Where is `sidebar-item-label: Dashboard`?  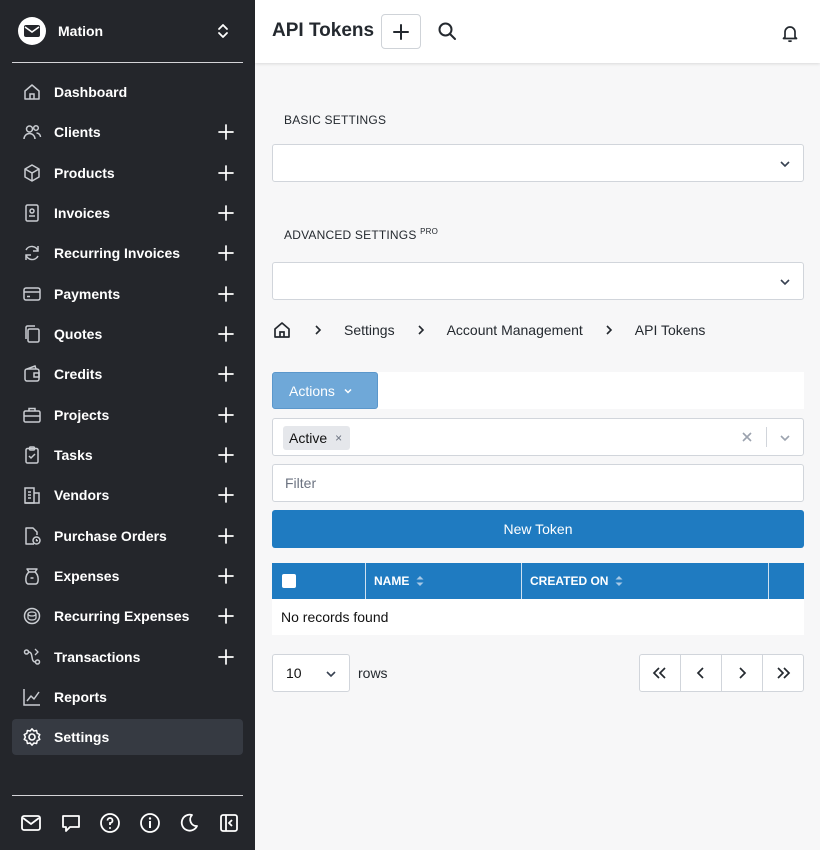 sidebar-item-label: Dashboard is located at coordinates (91, 92).